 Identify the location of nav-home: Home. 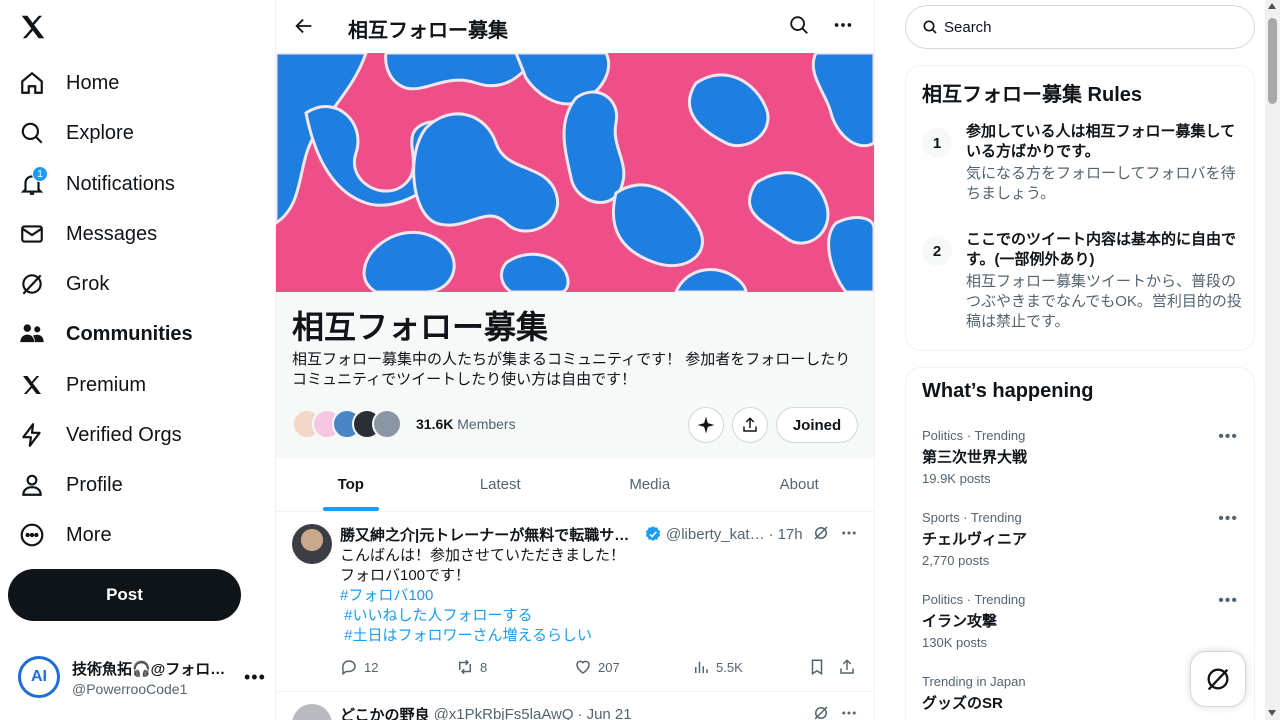
(68, 83).